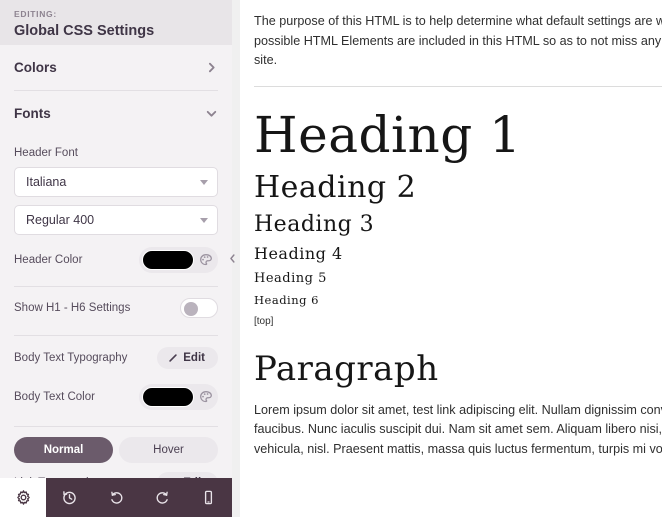 This screenshot has width=662, height=517. I want to click on divider, so click(116, 426).